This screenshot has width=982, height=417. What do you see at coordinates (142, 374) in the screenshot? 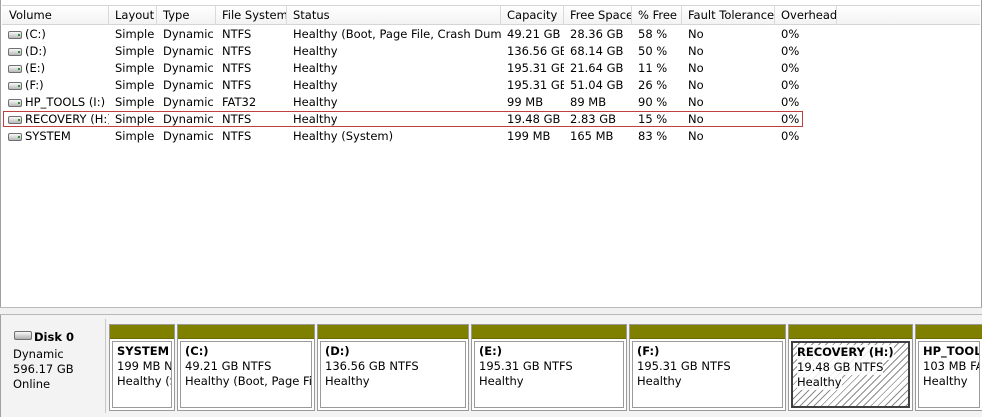
I see `partition-body: SYSTEM199 MB NTFSHealthy (System)` at bounding box center [142, 374].